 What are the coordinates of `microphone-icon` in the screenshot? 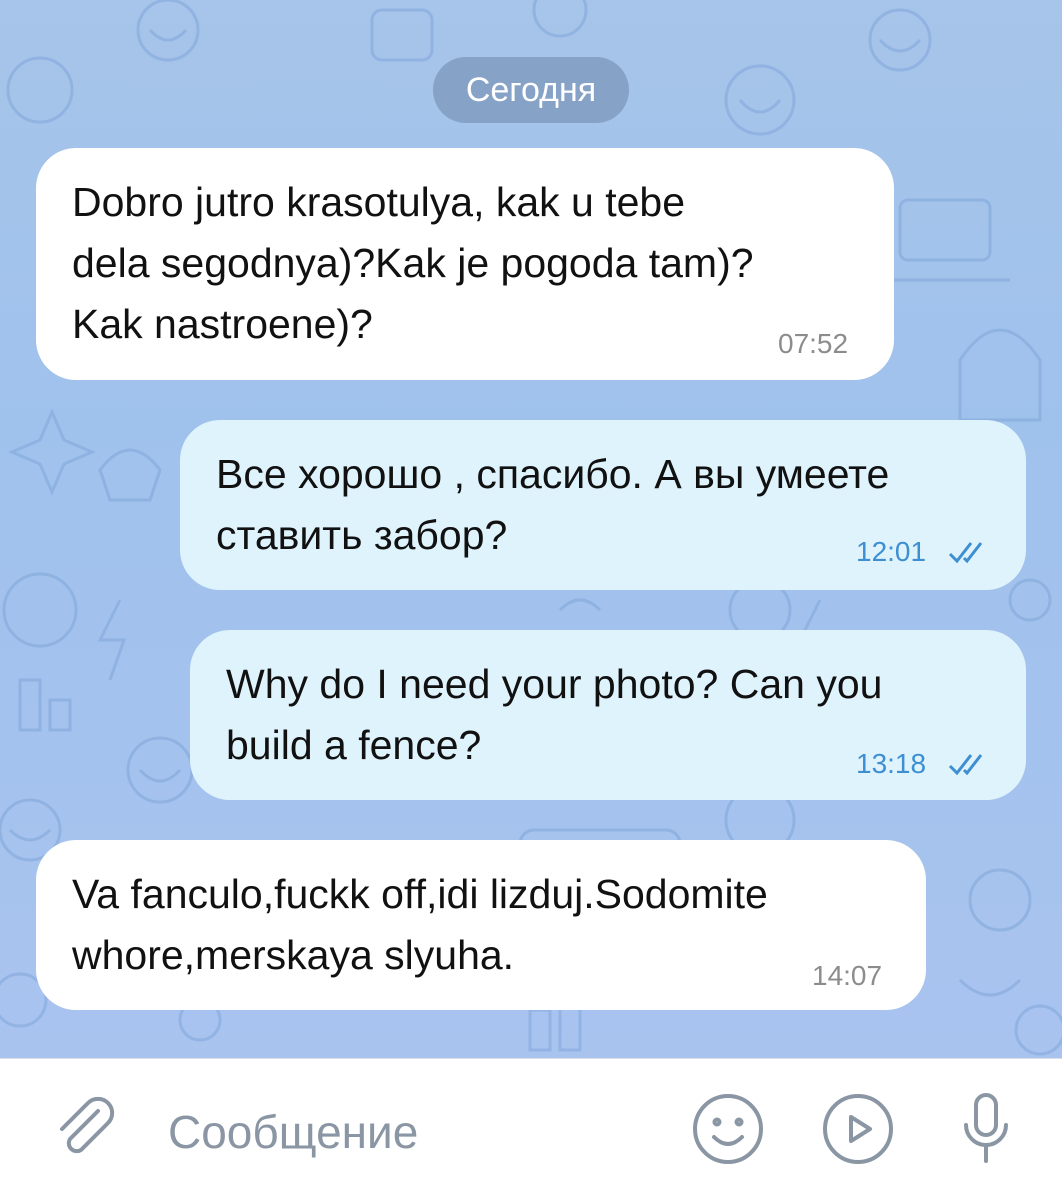 It's located at (986, 1129).